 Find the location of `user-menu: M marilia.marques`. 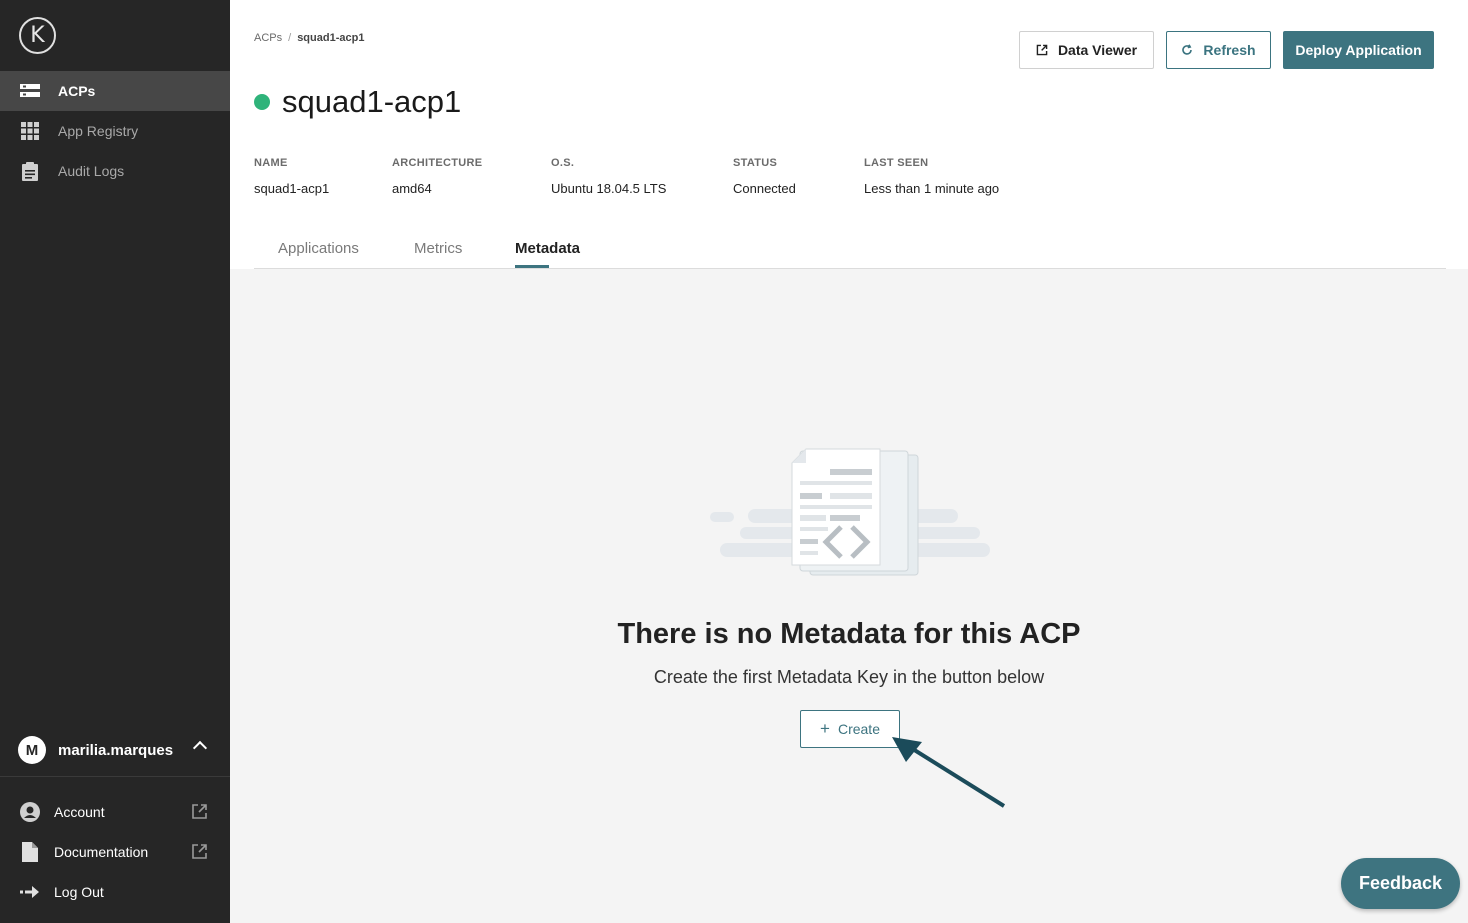

user-menu: M marilia.marques is located at coordinates (115, 750).